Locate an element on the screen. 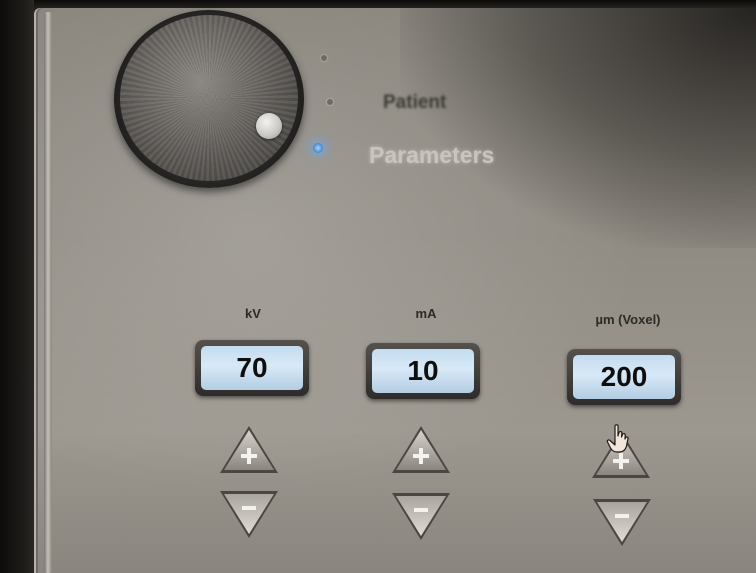  kv-increase-button is located at coordinates (249, 450).